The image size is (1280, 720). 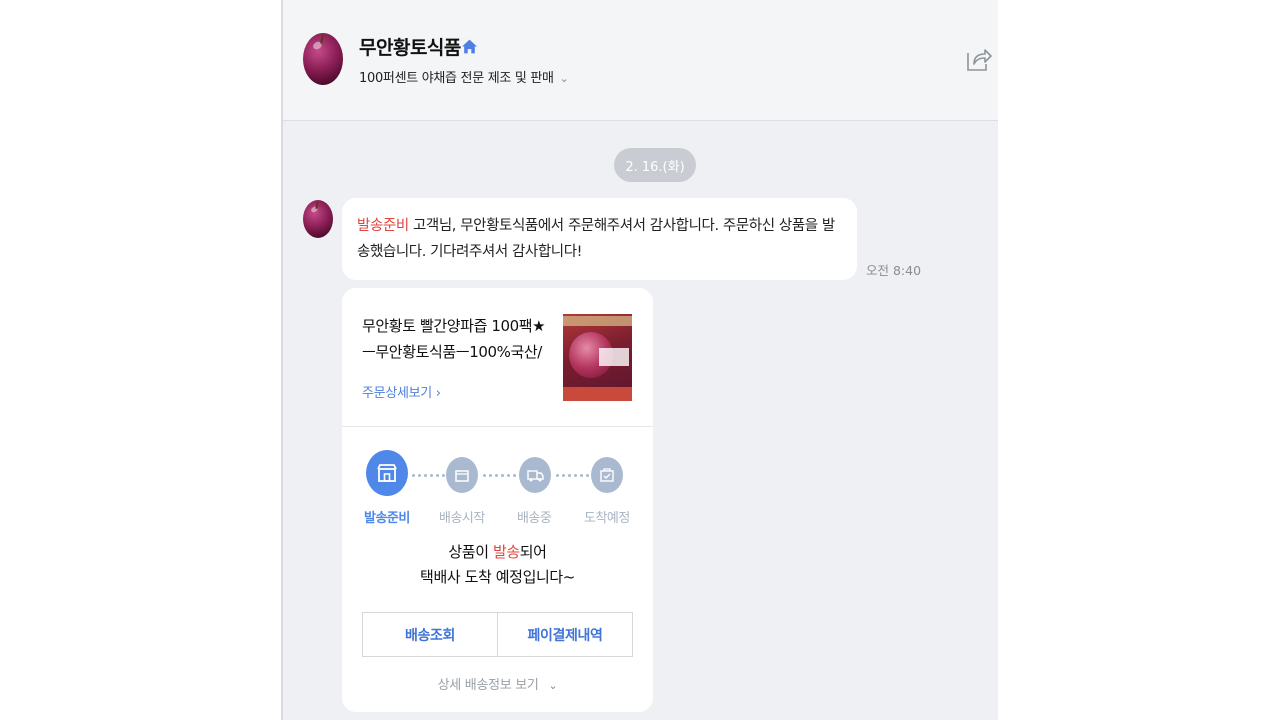 I want to click on notice-highlight: 발송, so click(x=506, y=552).